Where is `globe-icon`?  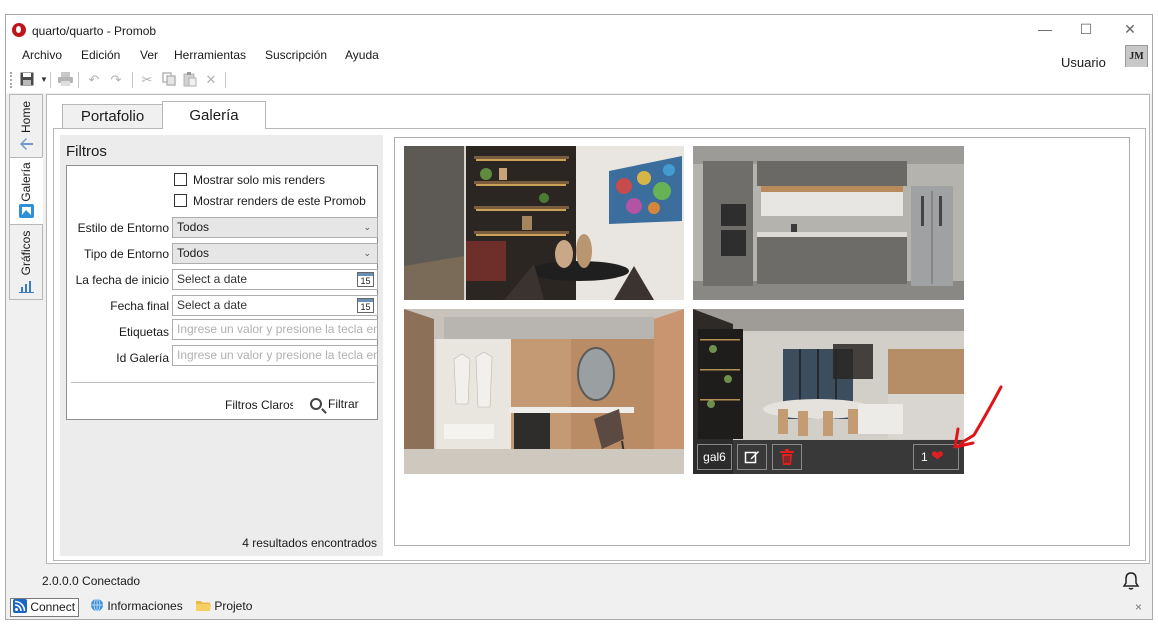
globe-icon is located at coordinates (97, 605).